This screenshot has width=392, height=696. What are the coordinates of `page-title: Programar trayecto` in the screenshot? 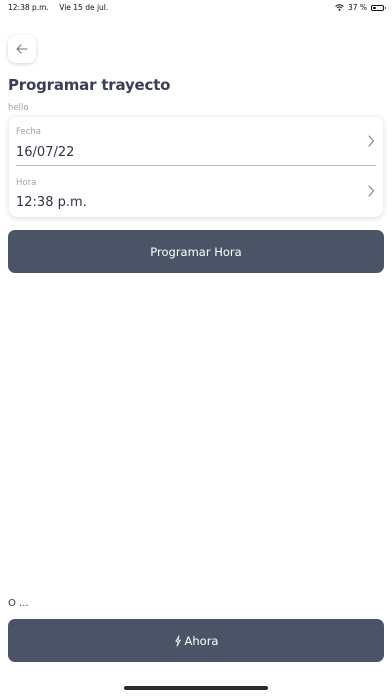 It's located at (89, 85).